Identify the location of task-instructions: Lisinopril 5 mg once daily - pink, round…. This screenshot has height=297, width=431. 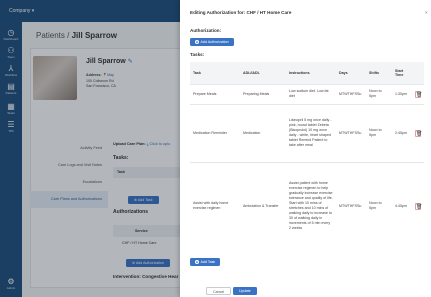
(311, 132).